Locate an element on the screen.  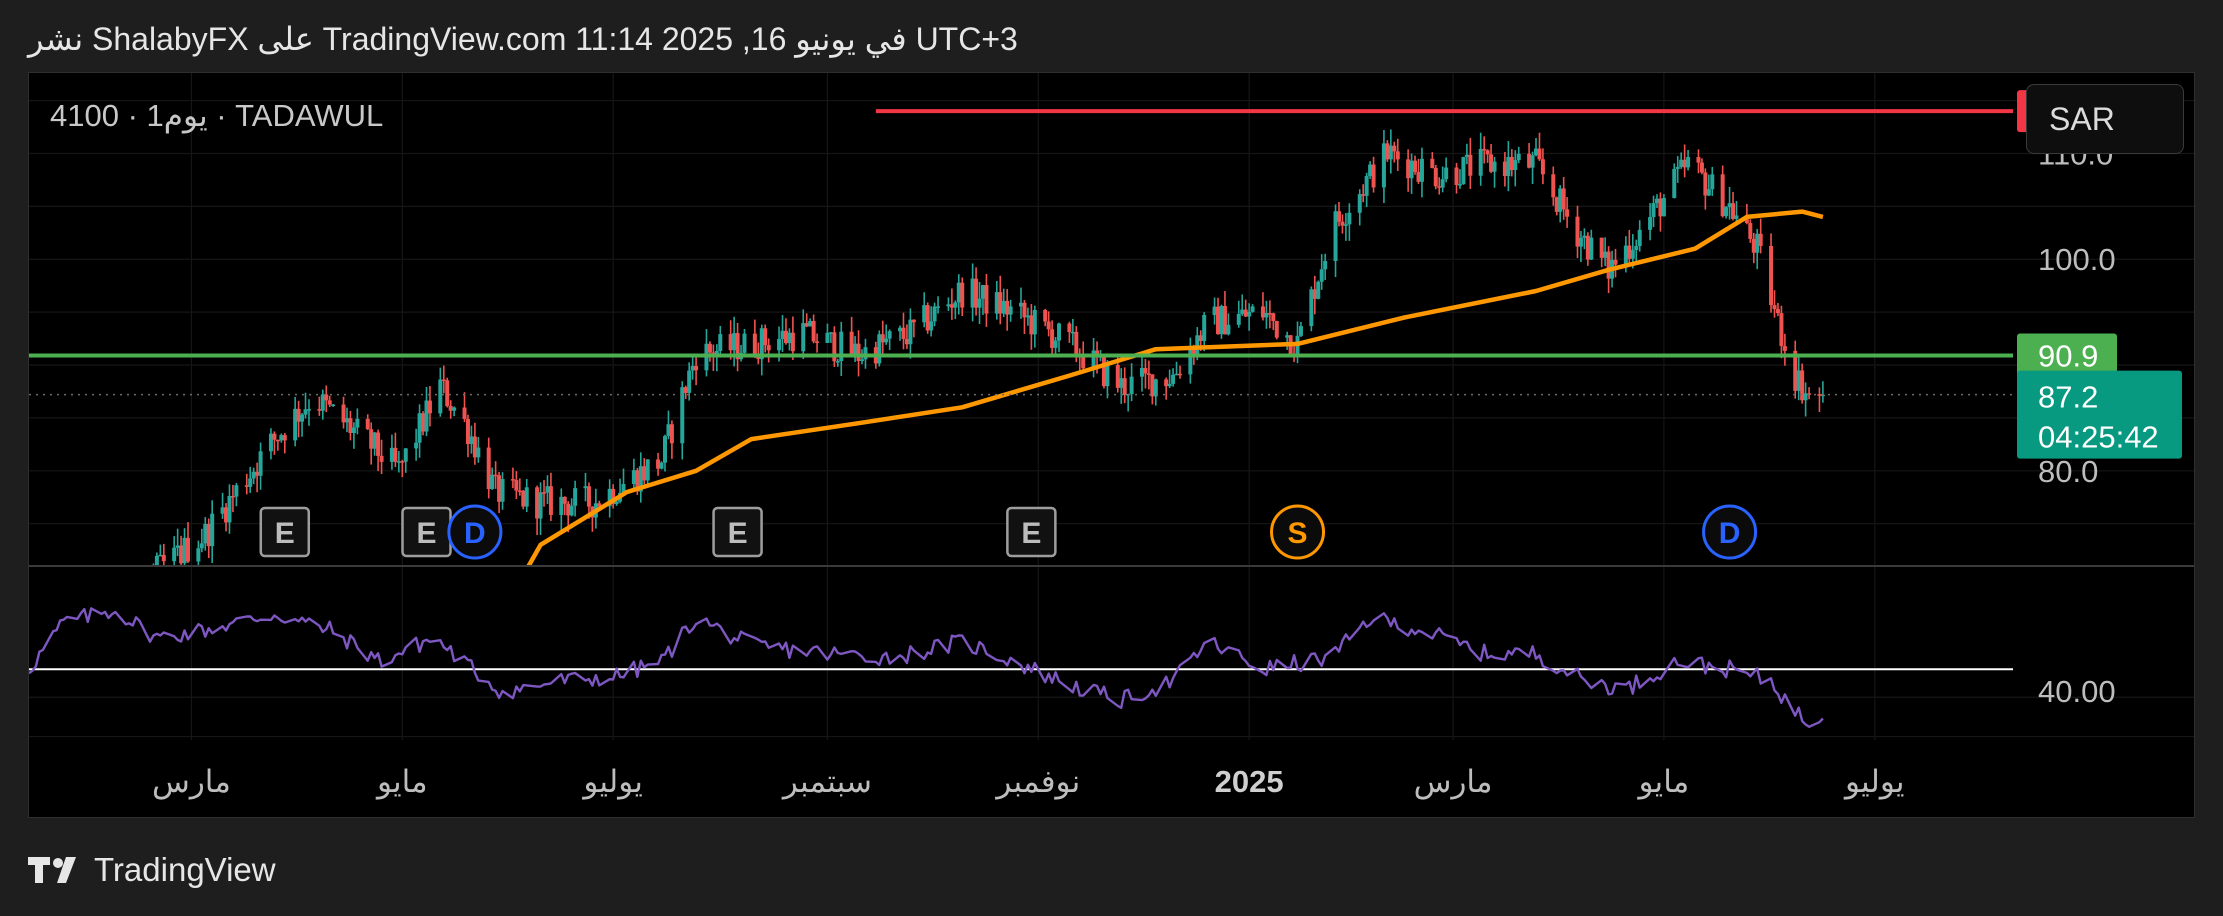
last-price-label: 87.2 04:25:42 is located at coordinates (2099, 414).